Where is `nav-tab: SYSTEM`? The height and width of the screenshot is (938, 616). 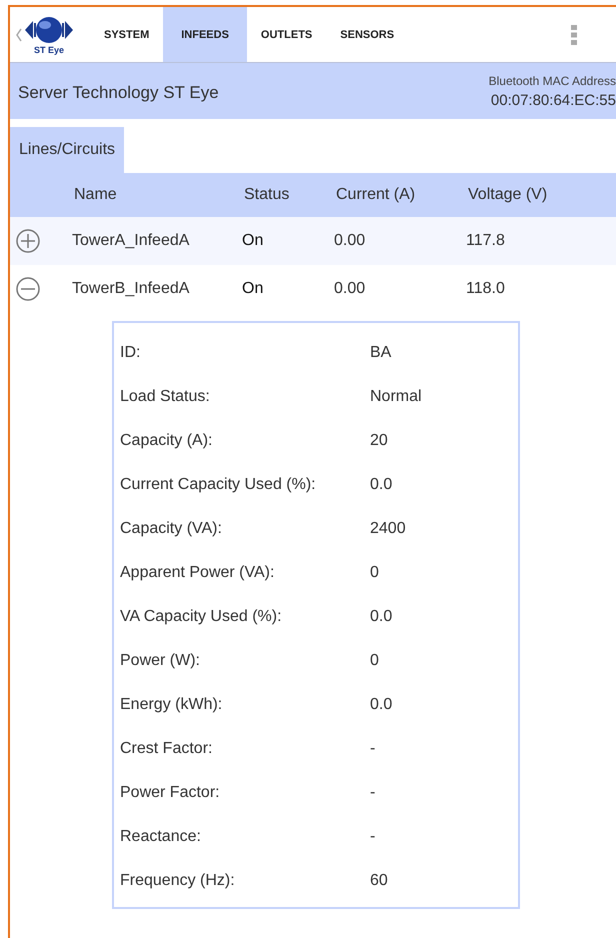 nav-tab: SYSTEM is located at coordinates (127, 34).